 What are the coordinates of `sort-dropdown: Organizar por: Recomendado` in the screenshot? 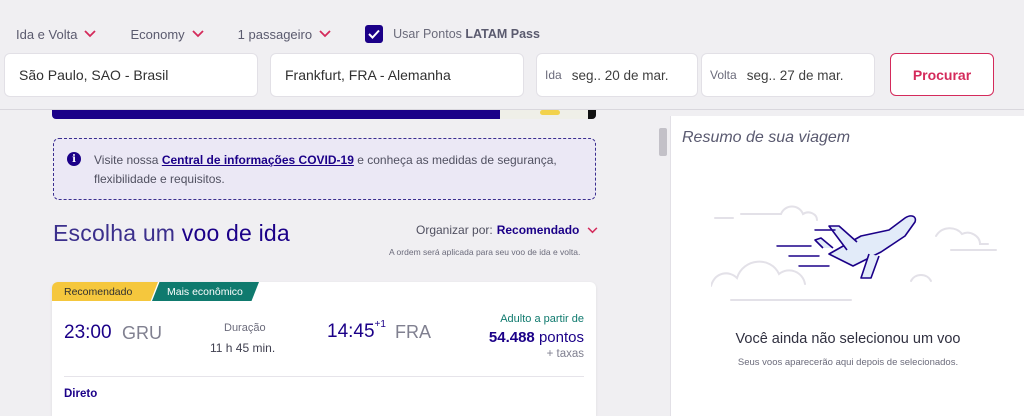 It's located at (507, 230).